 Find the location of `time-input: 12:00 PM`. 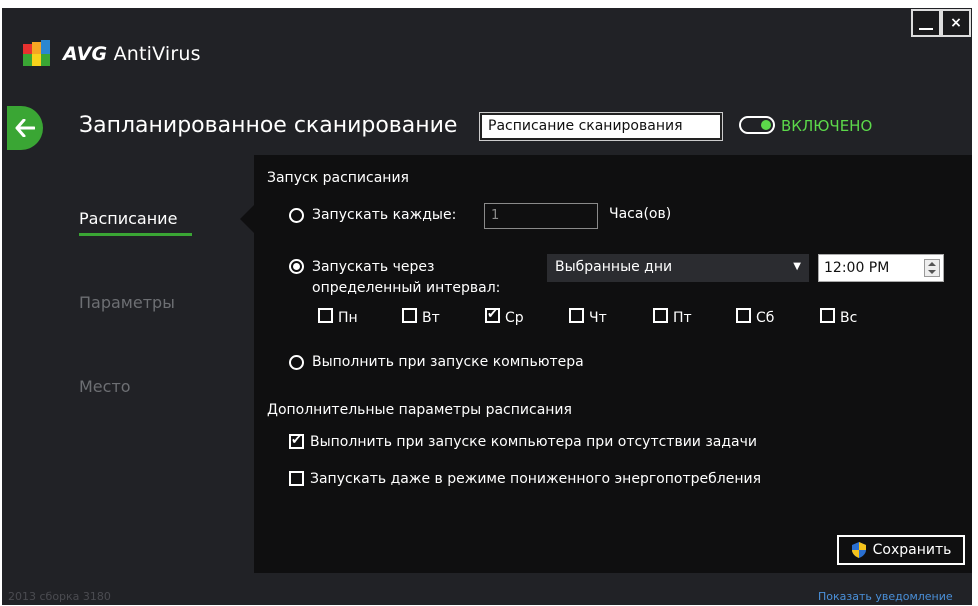

time-input: 12:00 PM is located at coordinates (881, 268).